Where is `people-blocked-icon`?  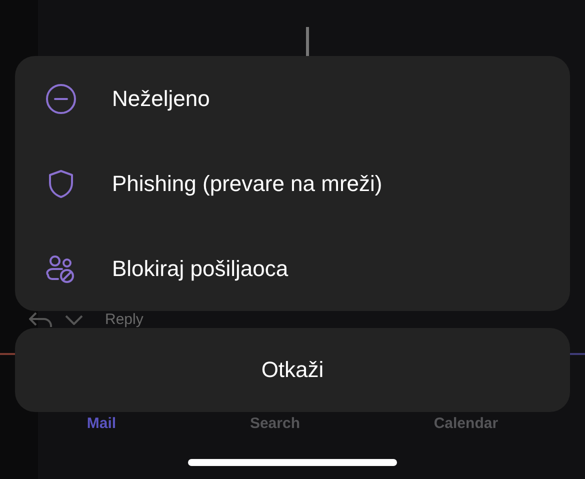 people-blocked-icon is located at coordinates (61, 268).